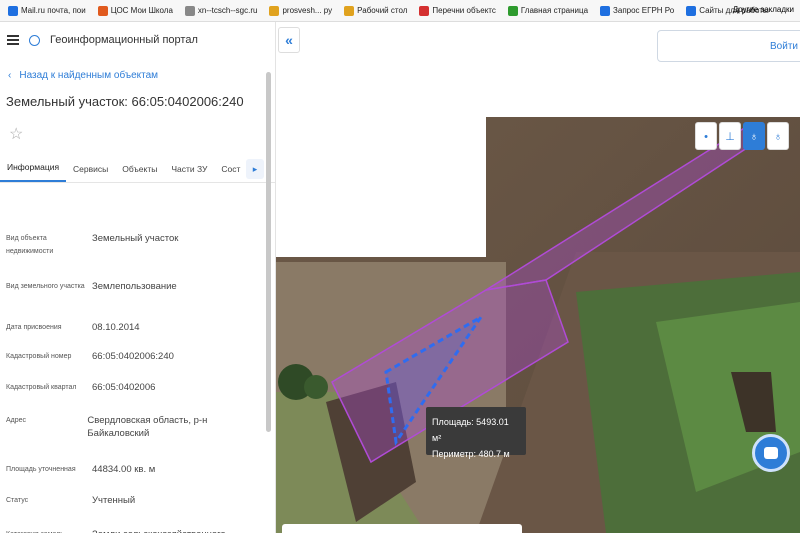 The image size is (800, 536). Describe the element at coordinates (125, 101) in the screenshot. I see `object-title: Земельный участок: 66:05:0402006:240` at that location.